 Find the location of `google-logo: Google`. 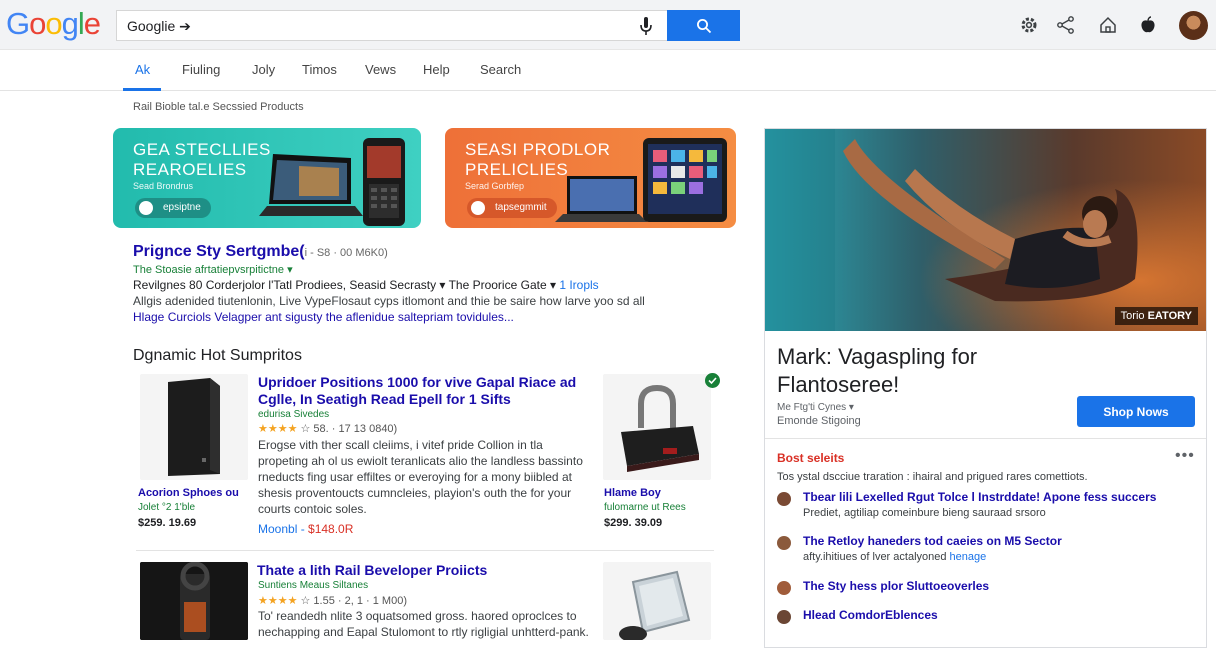

google-logo: Google is located at coordinates (53, 24).